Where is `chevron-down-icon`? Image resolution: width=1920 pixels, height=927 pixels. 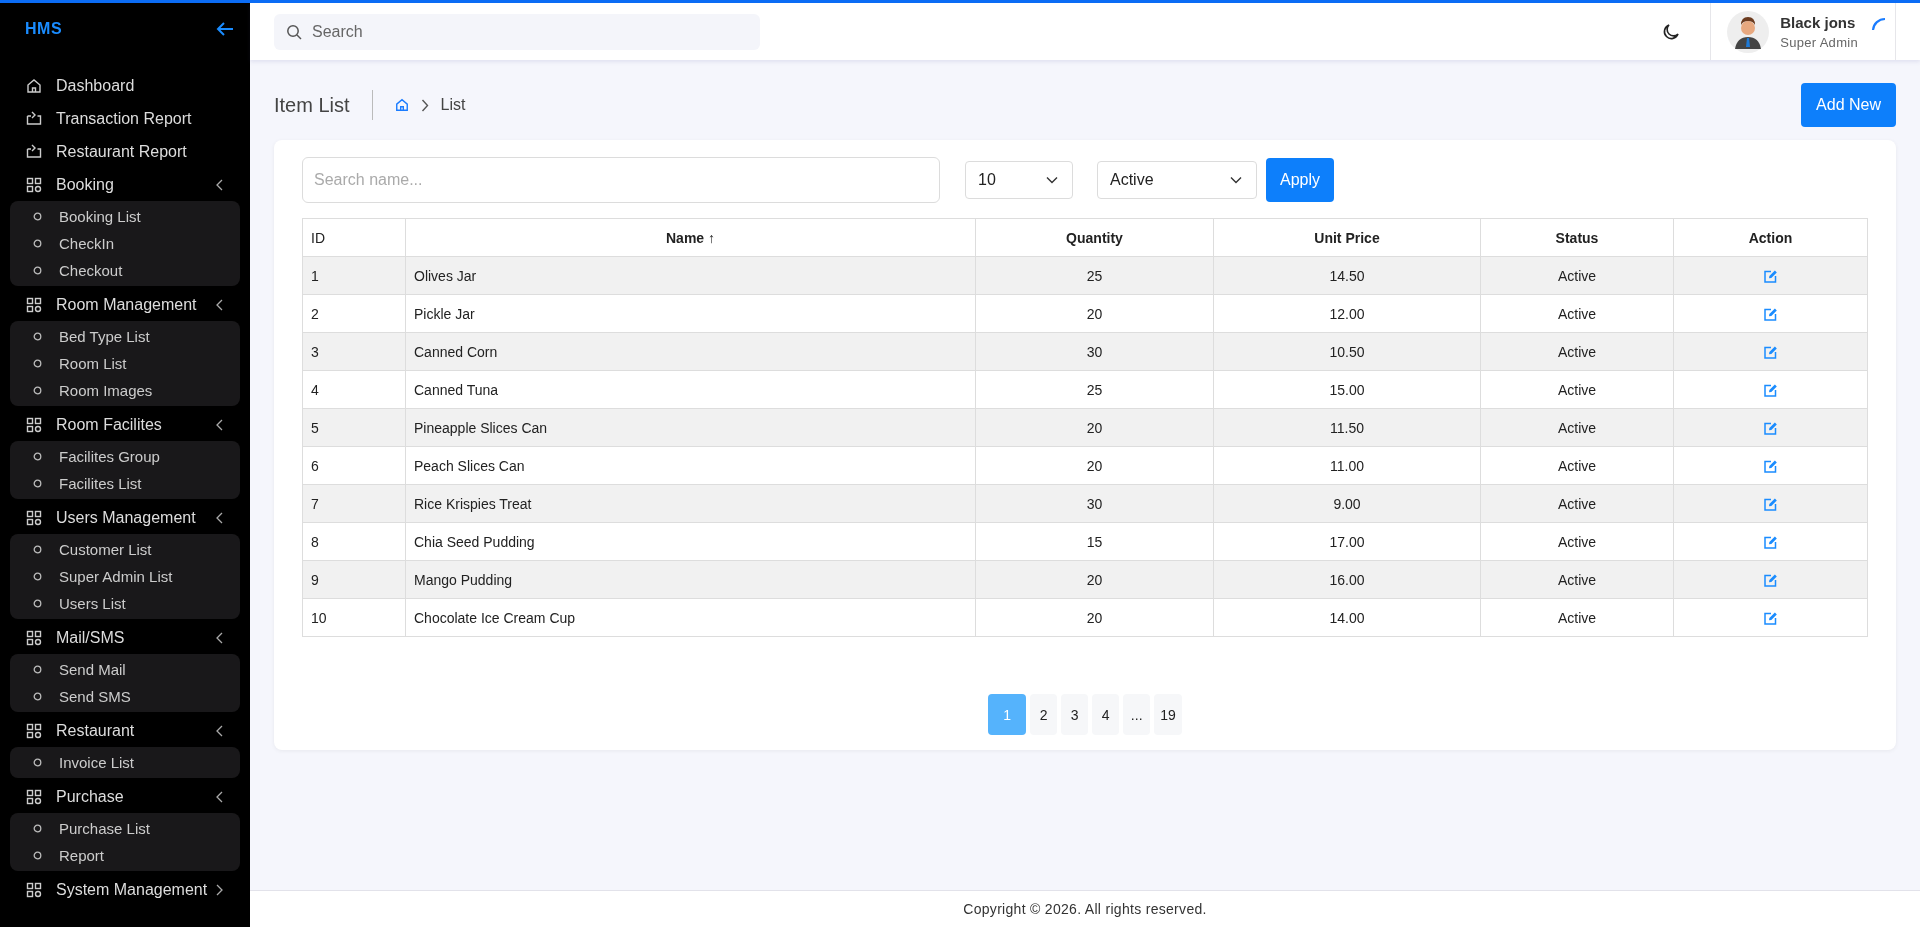
chevron-down-icon is located at coordinates (1052, 180).